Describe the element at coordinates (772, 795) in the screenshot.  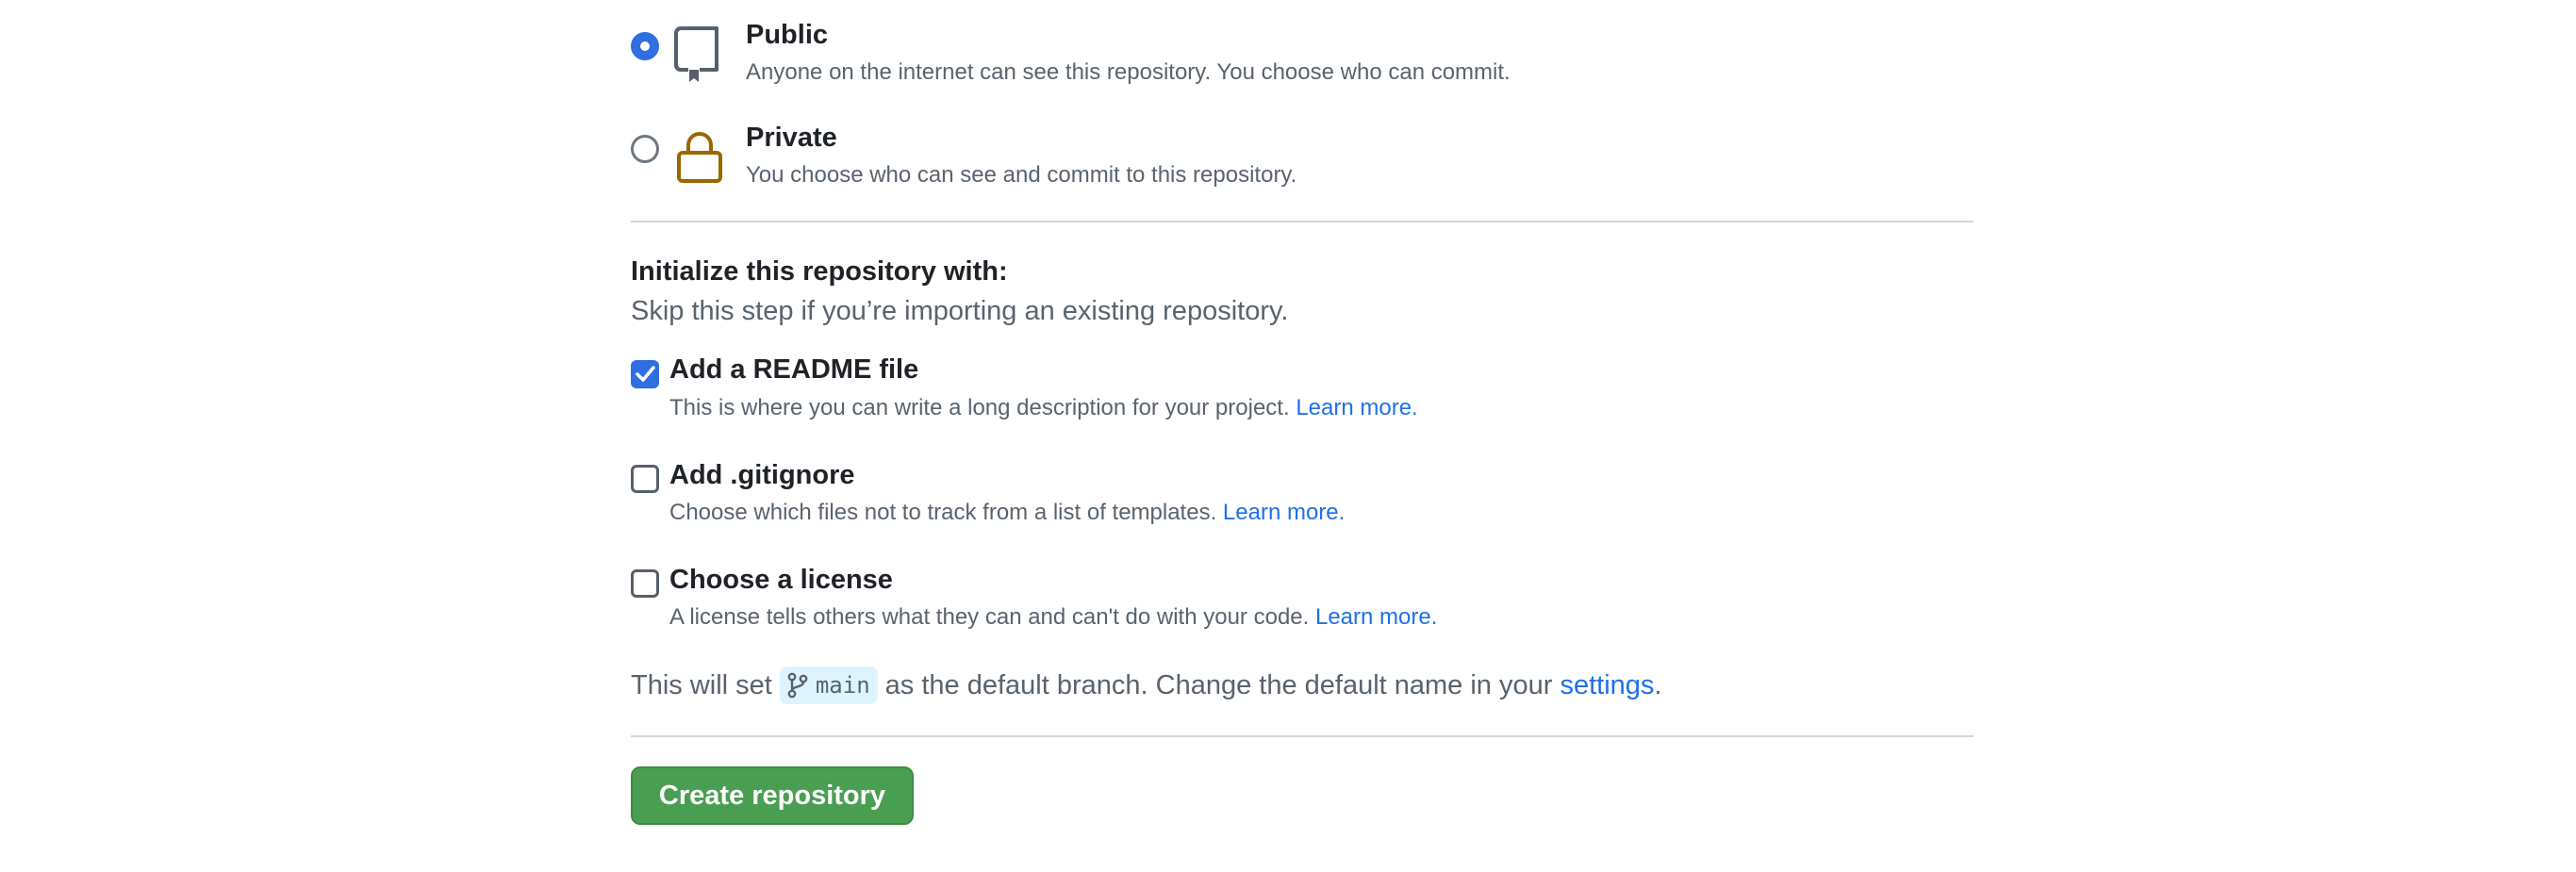
I see `create-repository-button: Create repository` at that location.